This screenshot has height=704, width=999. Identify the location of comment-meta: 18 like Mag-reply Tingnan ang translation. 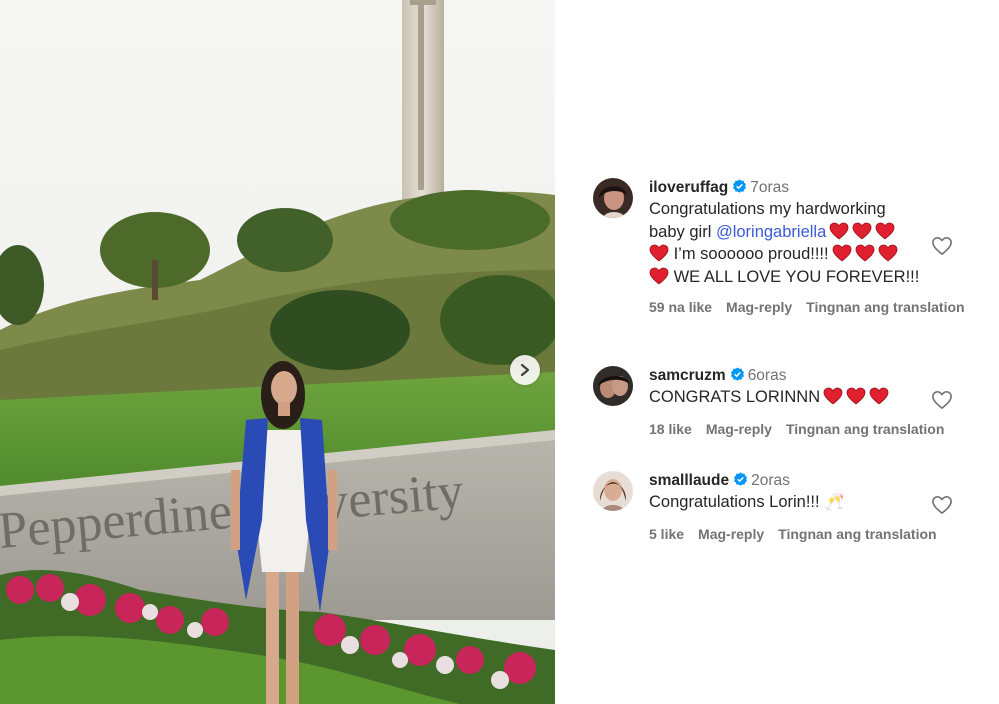
(819, 429).